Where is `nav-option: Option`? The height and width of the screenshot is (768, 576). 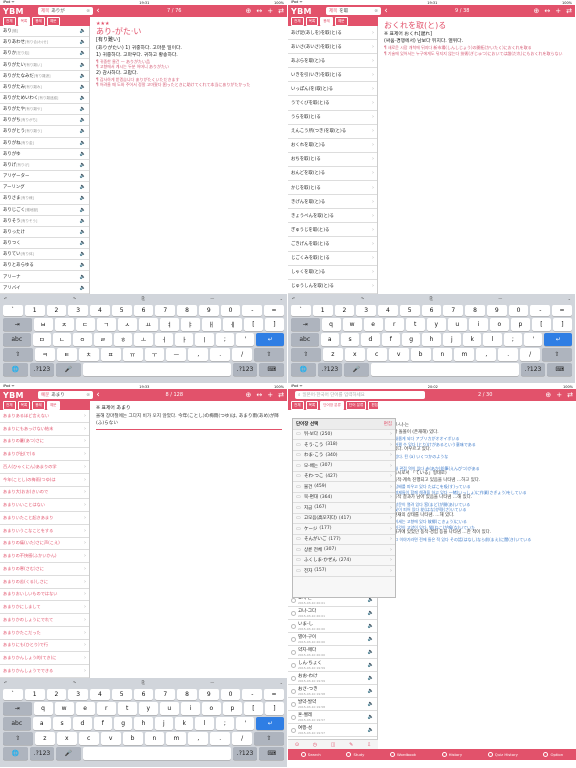
nav-option: Option is located at coordinates (553, 754).